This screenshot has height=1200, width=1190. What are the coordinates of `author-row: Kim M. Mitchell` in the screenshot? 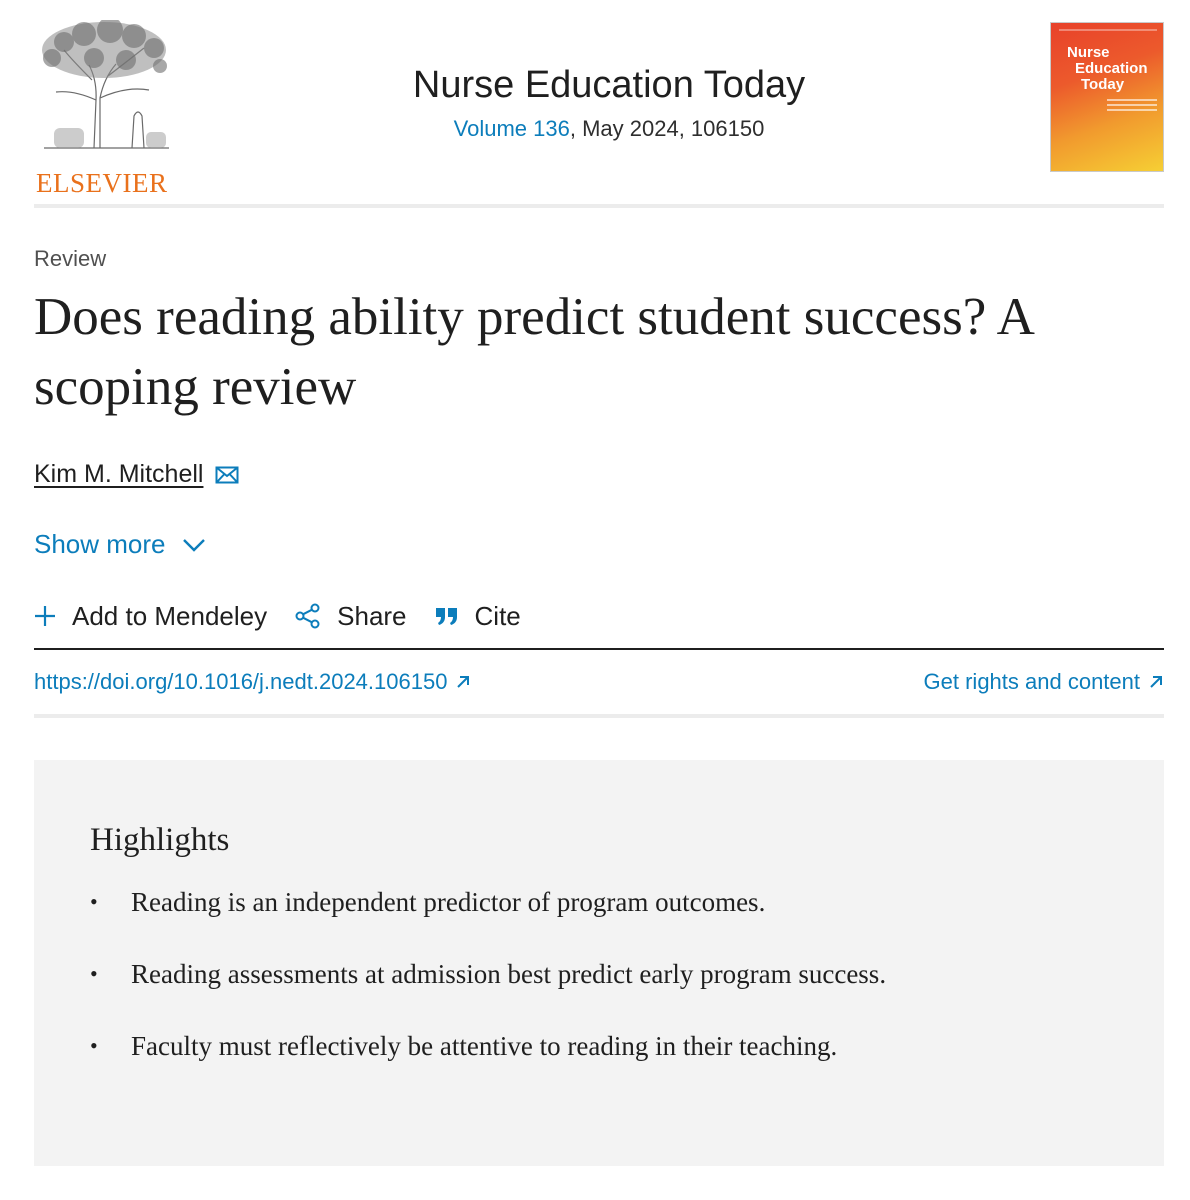 It's located at (136, 474).